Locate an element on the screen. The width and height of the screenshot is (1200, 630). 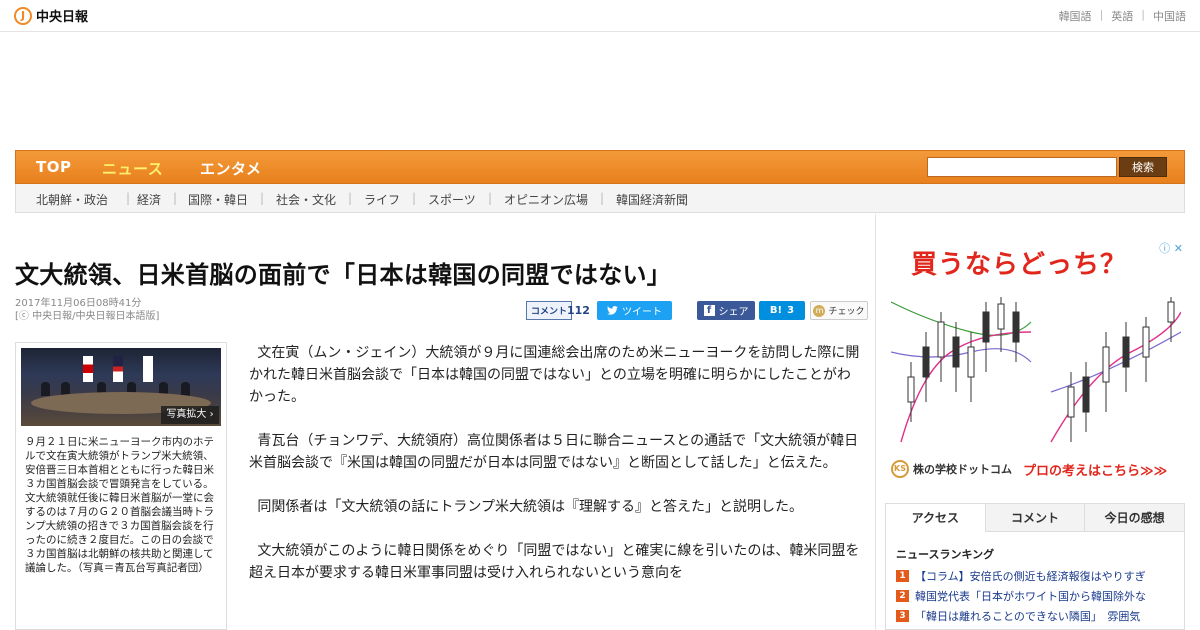
subnav-item-life: ライフ is located at coordinates (382, 199).